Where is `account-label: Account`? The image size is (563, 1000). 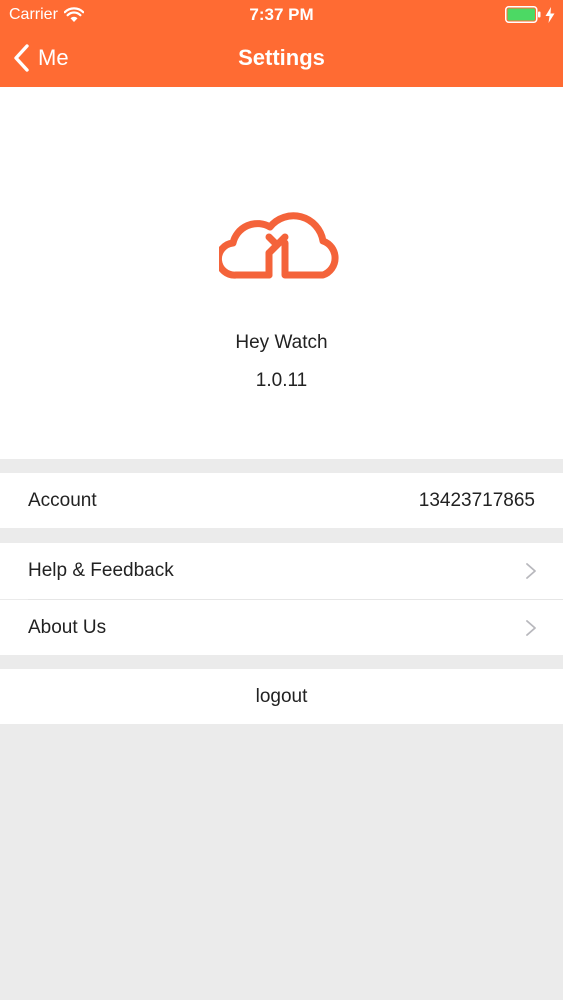
account-label: Account is located at coordinates (62, 500).